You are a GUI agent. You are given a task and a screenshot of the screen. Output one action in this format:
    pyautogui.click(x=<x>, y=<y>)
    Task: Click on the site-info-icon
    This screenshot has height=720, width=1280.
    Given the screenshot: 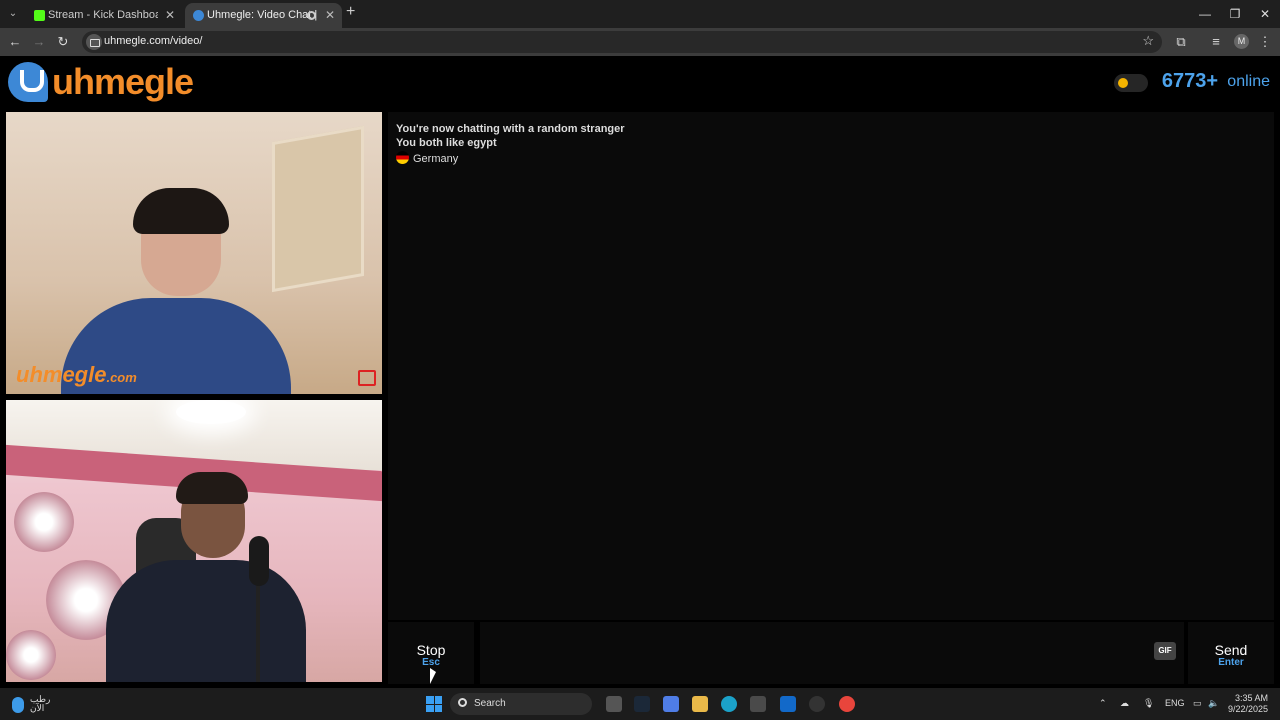 What is the action you would take?
    pyautogui.click(x=94, y=42)
    